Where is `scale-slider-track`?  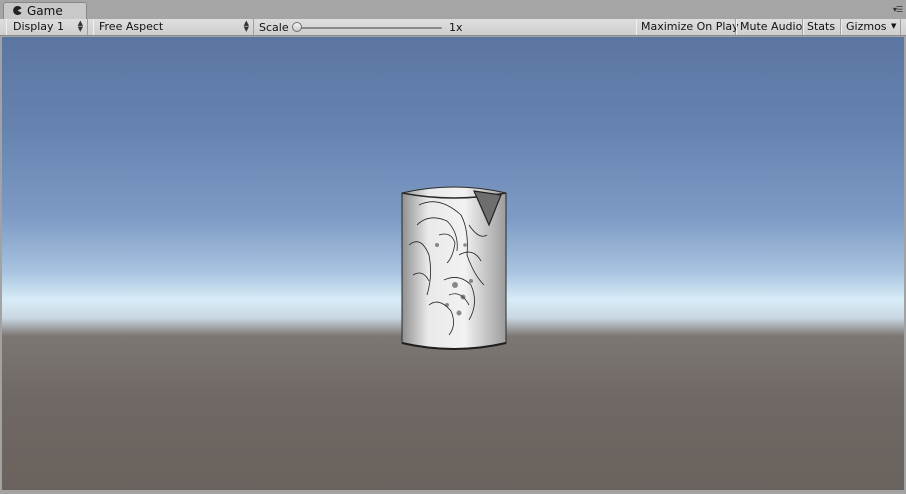
scale-slider-track is located at coordinates (370, 28).